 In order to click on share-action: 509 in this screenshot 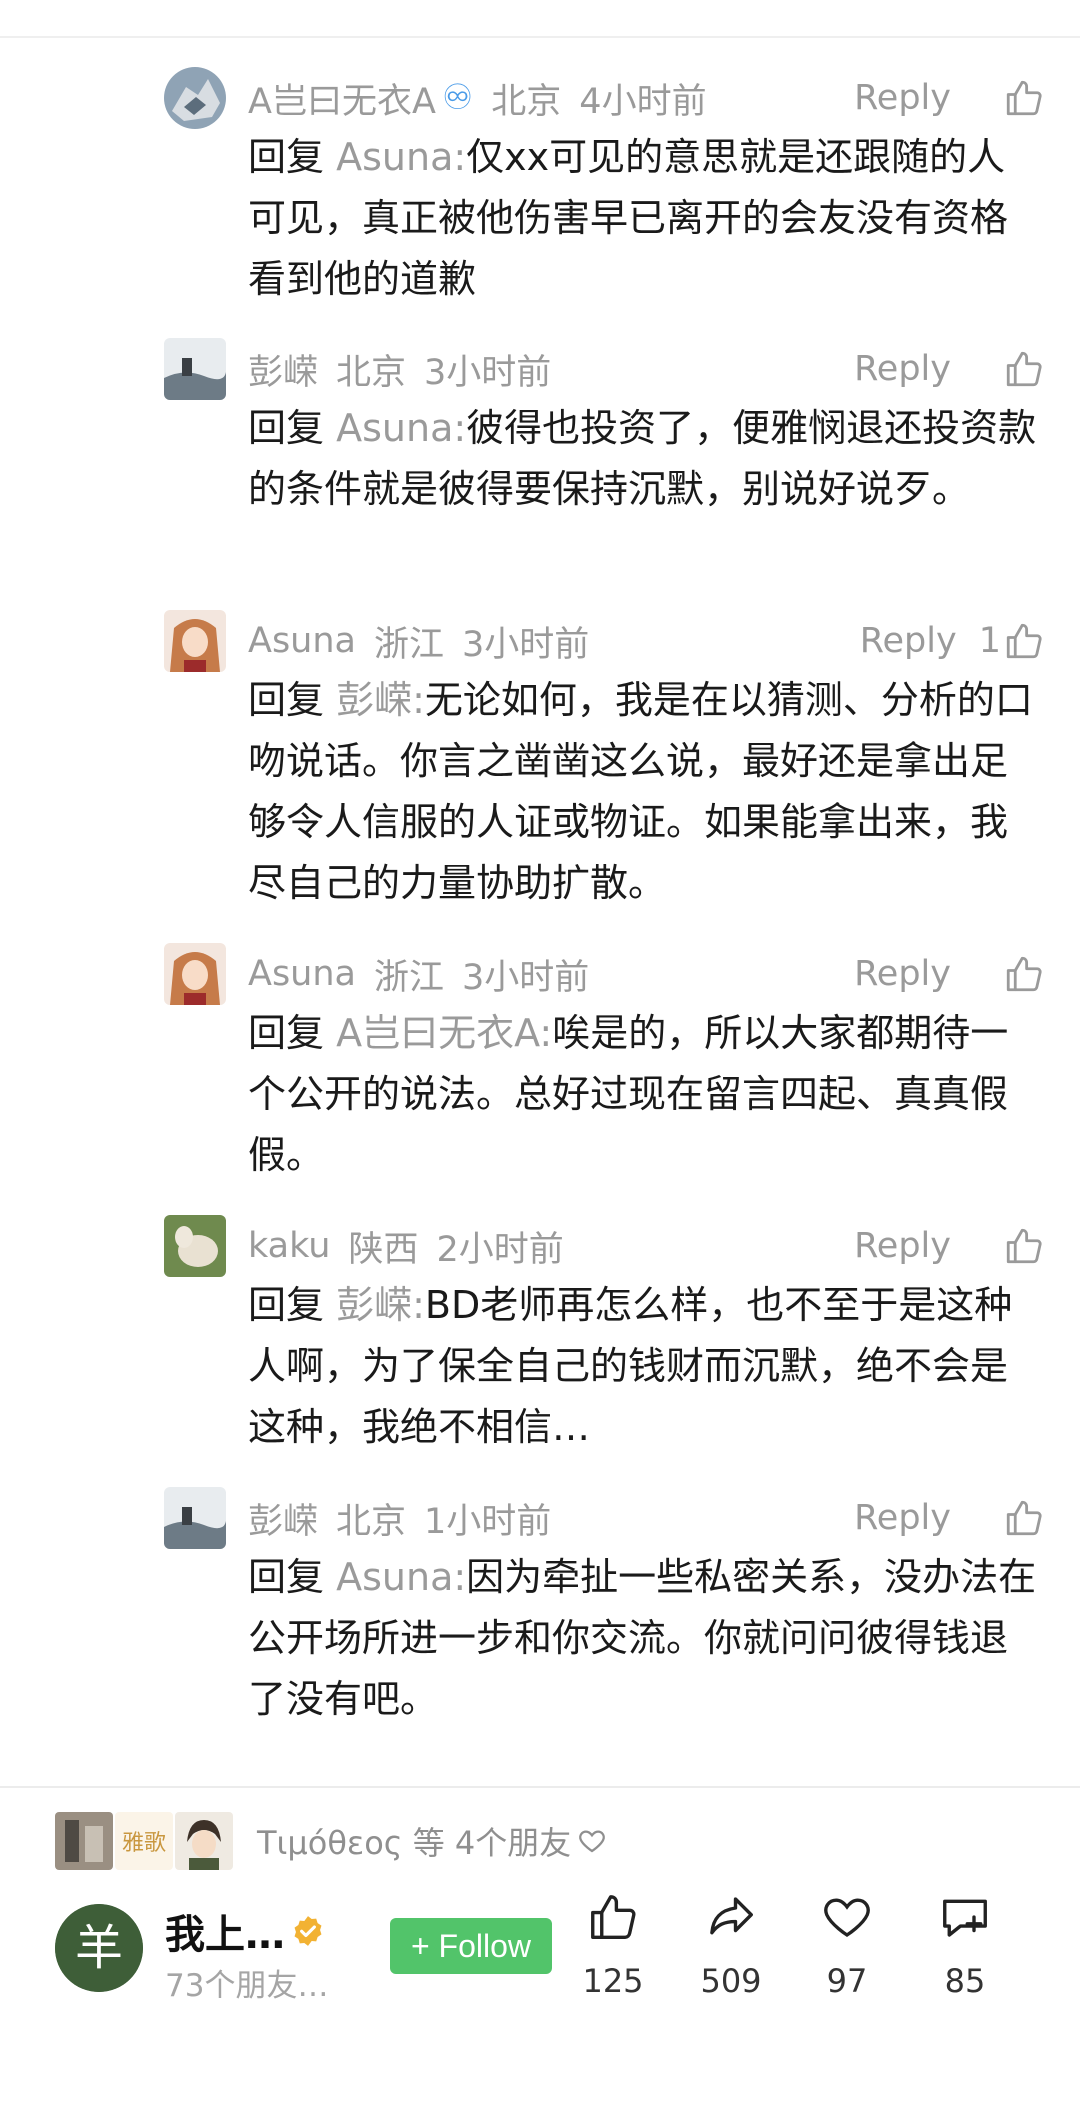, I will do `click(731, 1945)`.